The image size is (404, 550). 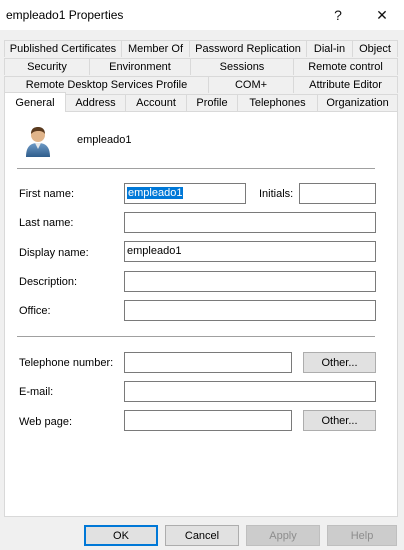 I want to click on tab-general: General, so click(x=35, y=102).